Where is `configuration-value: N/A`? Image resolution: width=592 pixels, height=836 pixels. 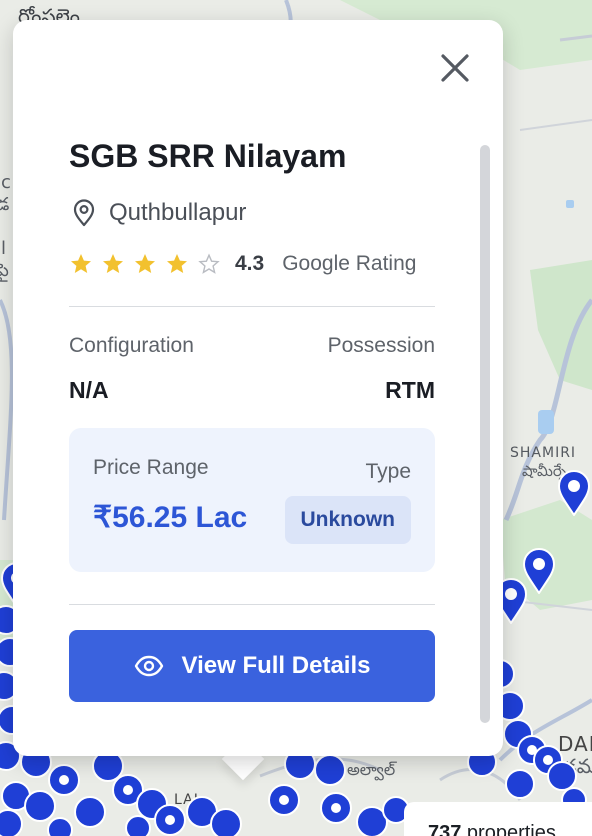 configuration-value: N/A is located at coordinates (89, 390).